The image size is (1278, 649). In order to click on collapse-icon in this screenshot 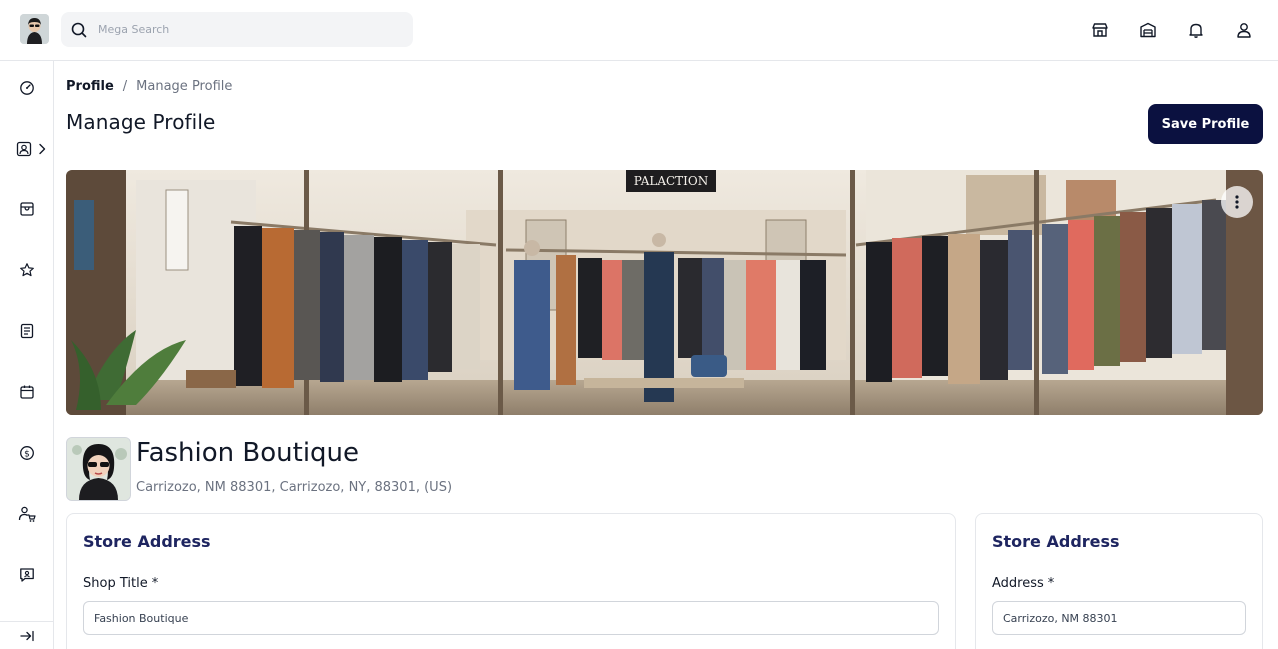, I will do `click(27, 635)`.